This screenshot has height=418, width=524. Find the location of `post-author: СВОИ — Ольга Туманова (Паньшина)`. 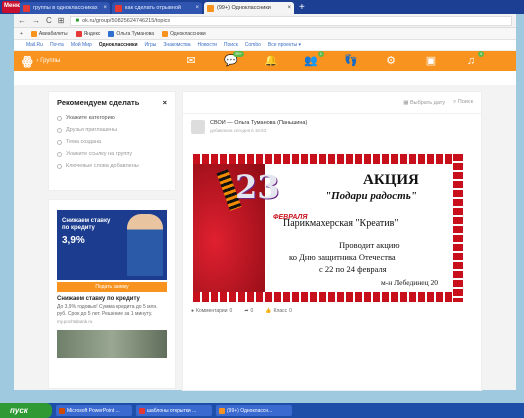

post-author: СВОИ — Ольга Туманова (Паньшина) is located at coordinates (258, 123).